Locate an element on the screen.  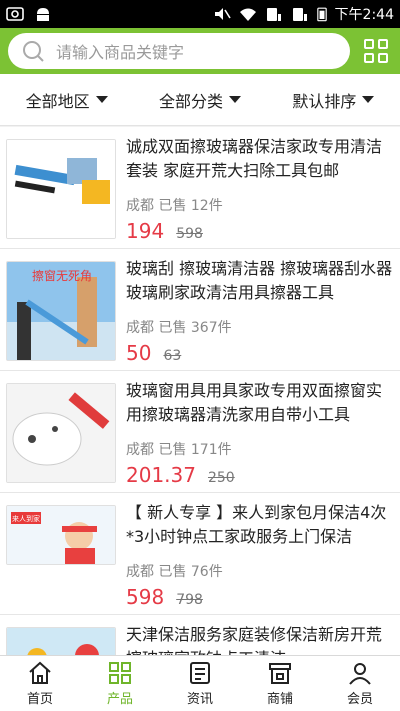
product-price: 201.37 is located at coordinates (161, 475).